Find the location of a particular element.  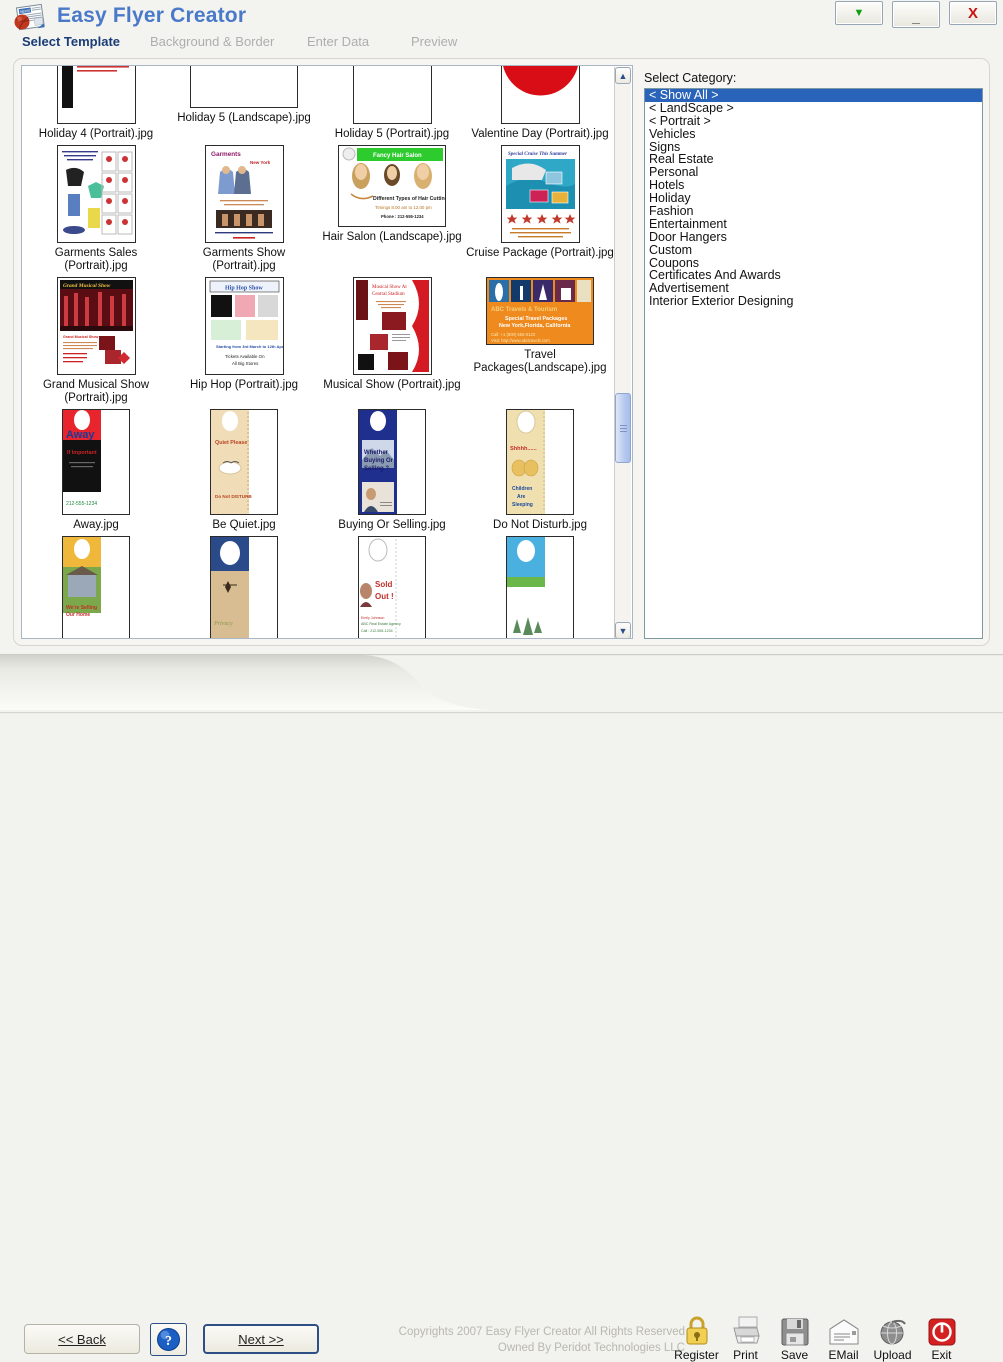

dropdown-button: ▼ is located at coordinates (859, 13).